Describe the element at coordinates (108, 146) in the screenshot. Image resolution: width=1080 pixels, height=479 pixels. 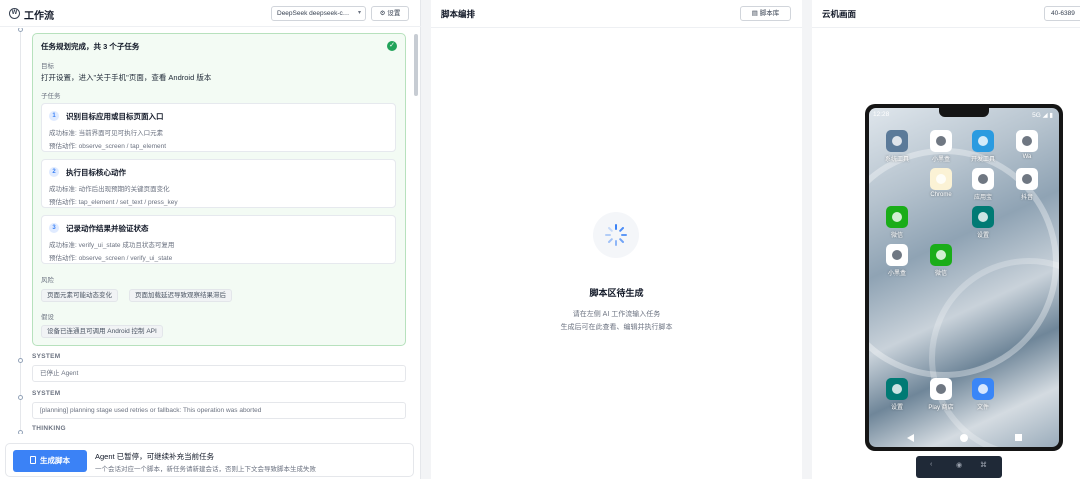
I see `subtask-actions: 预估动作: observe_screen / tap_element` at that location.